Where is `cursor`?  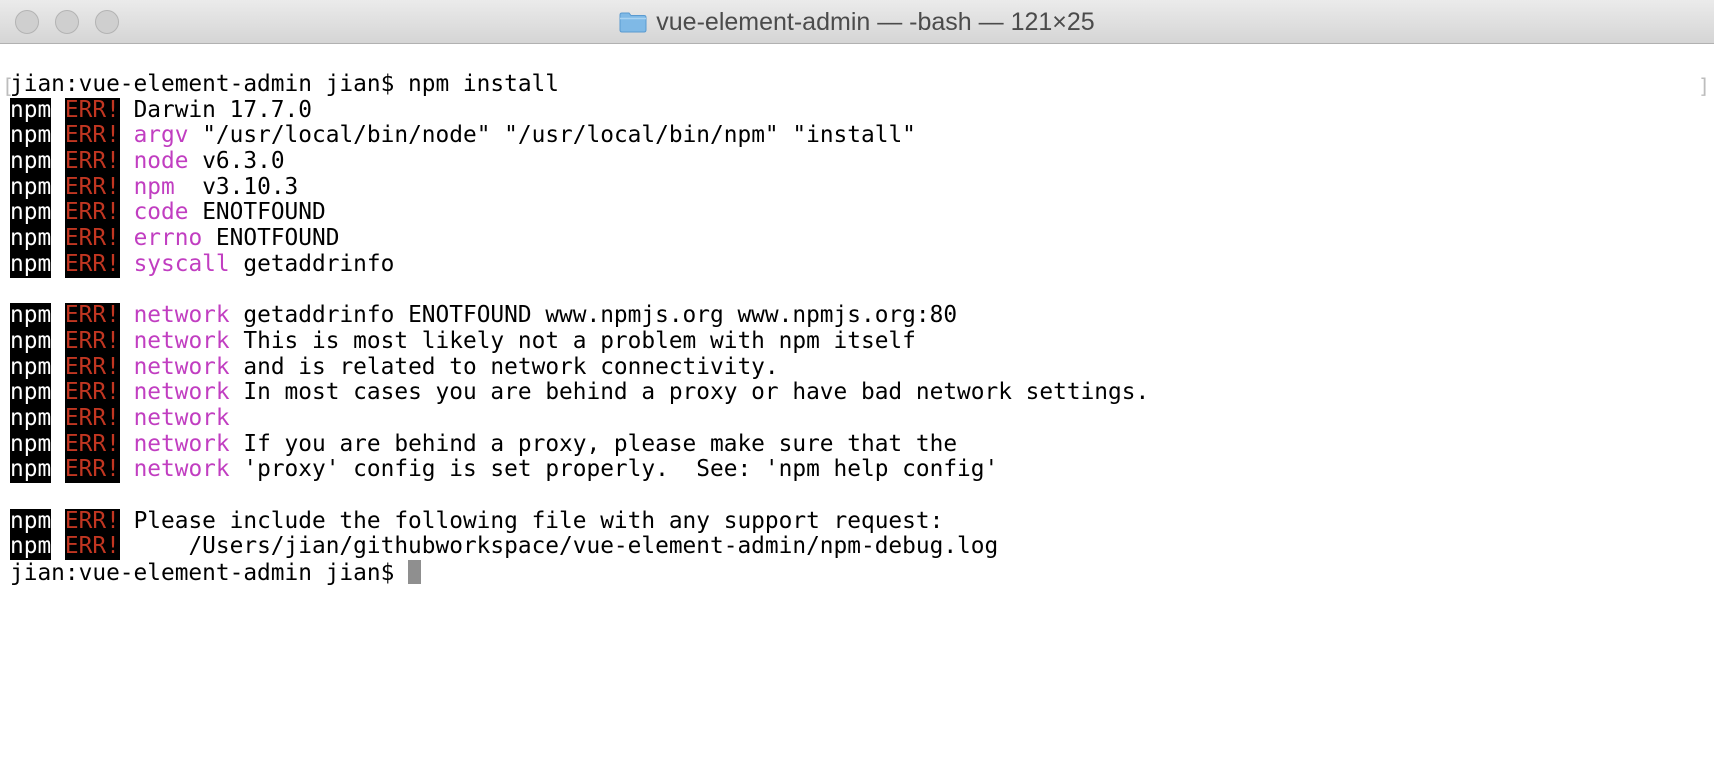 cursor is located at coordinates (415, 572).